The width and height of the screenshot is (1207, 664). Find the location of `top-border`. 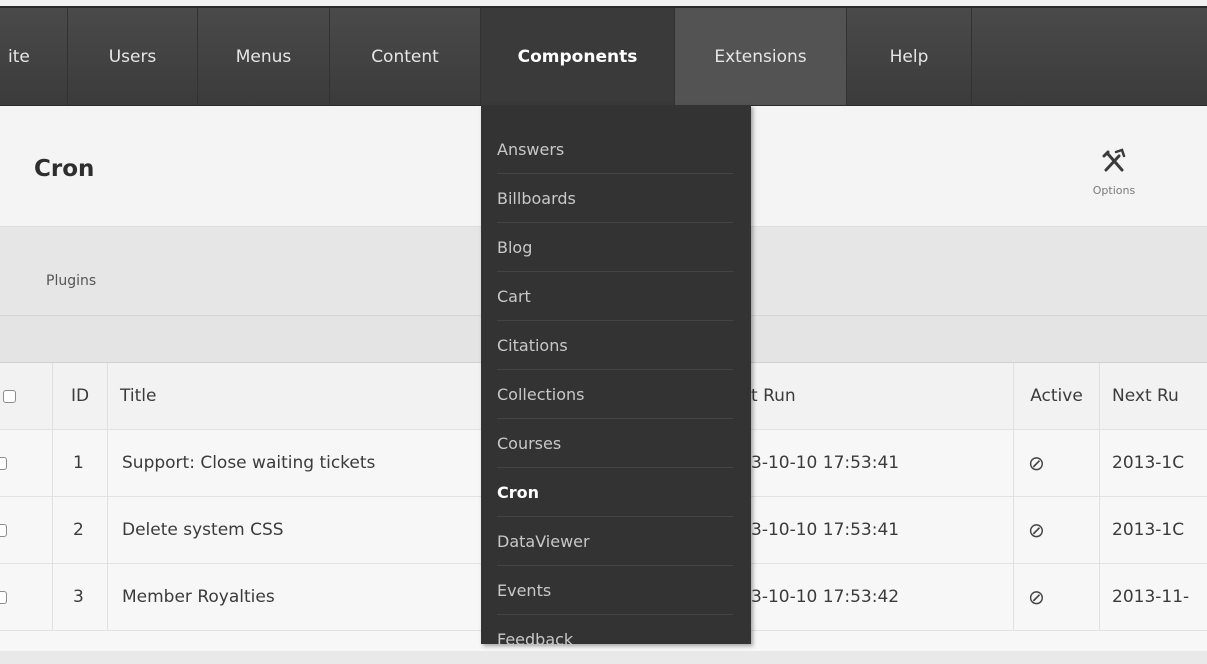

top-border is located at coordinates (603, 4).